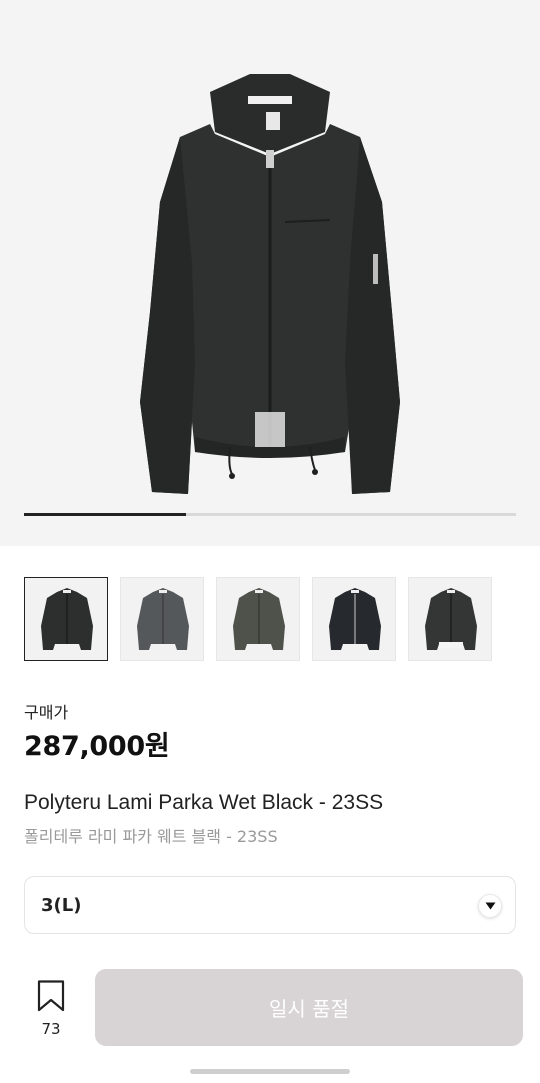 Image resolution: width=540 pixels, height=1083 pixels. What do you see at coordinates (270, 905) in the screenshot?
I see `size-select: 3(L)` at bounding box center [270, 905].